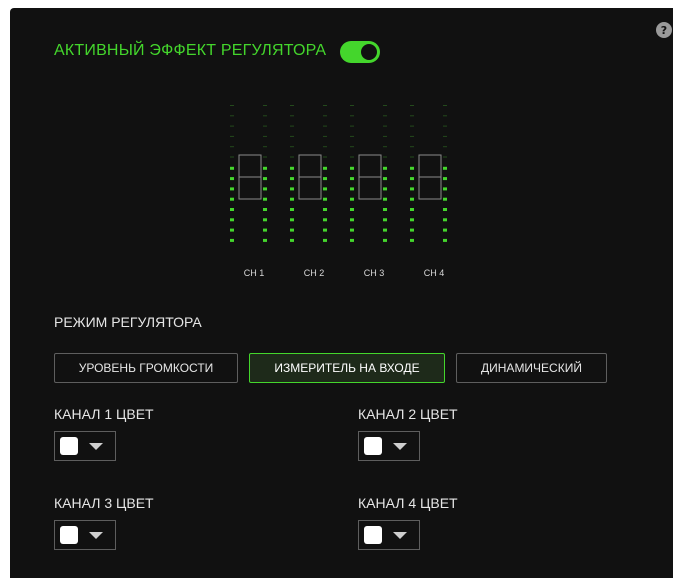 The width and height of the screenshot is (673, 578). Describe the element at coordinates (146, 368) in the screenshot. I see `volume-level-button: УРОВЕНЬ ГРОМКОСТИ` at that location.